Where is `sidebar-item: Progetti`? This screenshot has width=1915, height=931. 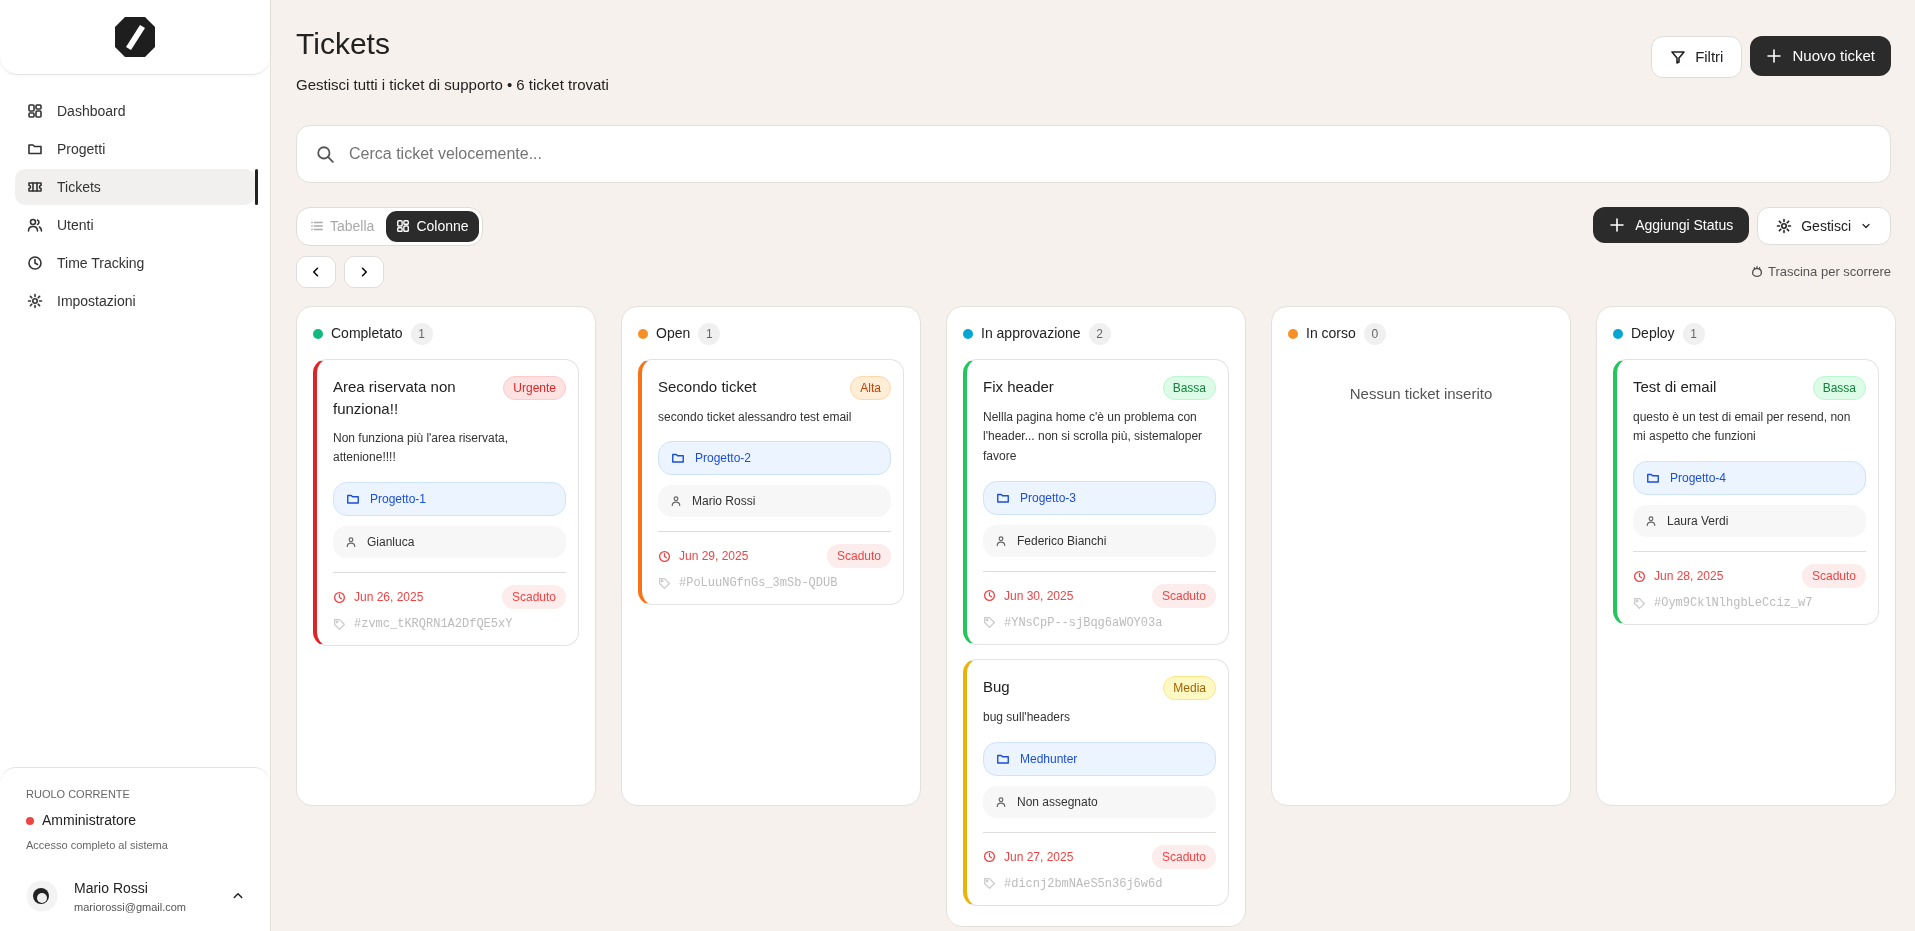 sidebar-item: Progetti is located at coordinates (135, 149).